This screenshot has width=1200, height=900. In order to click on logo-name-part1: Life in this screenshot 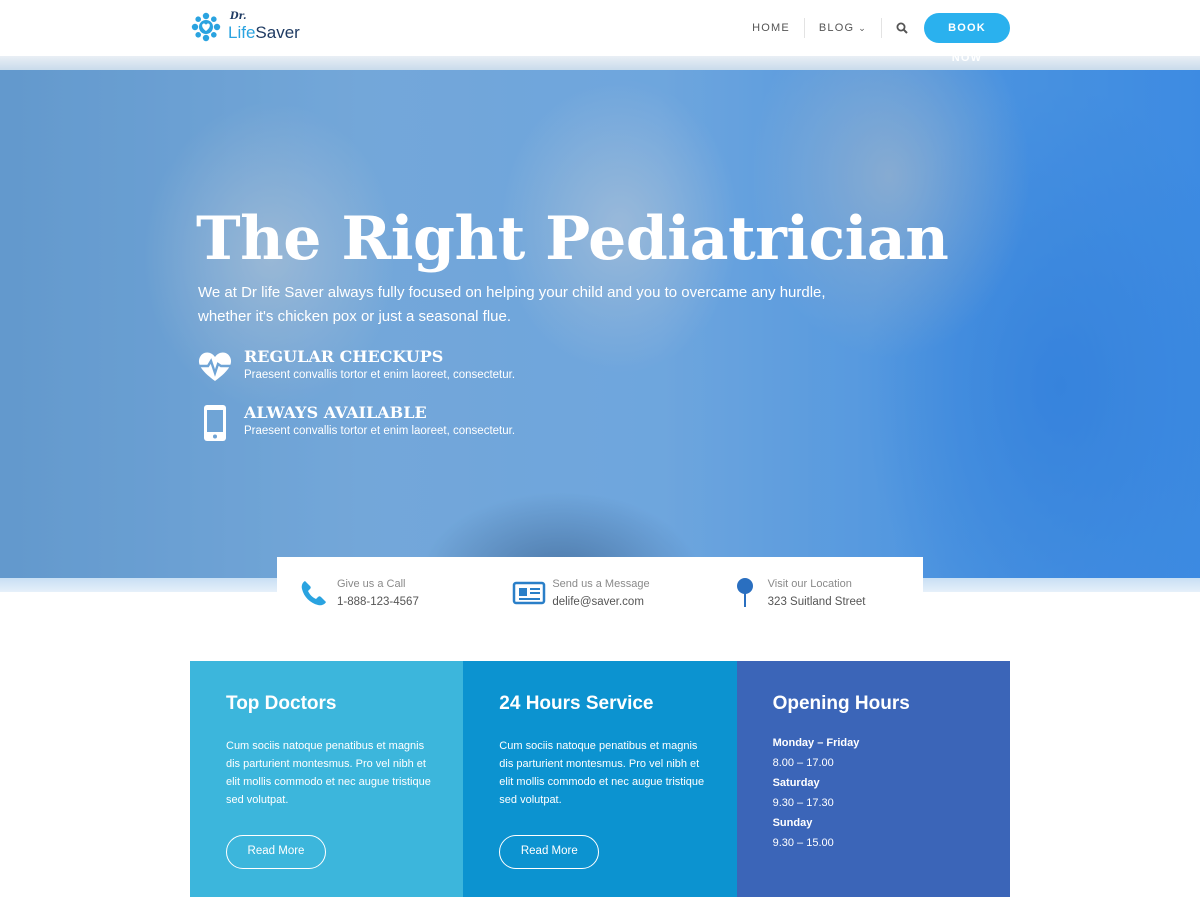, I will do `click(242, 32)`.